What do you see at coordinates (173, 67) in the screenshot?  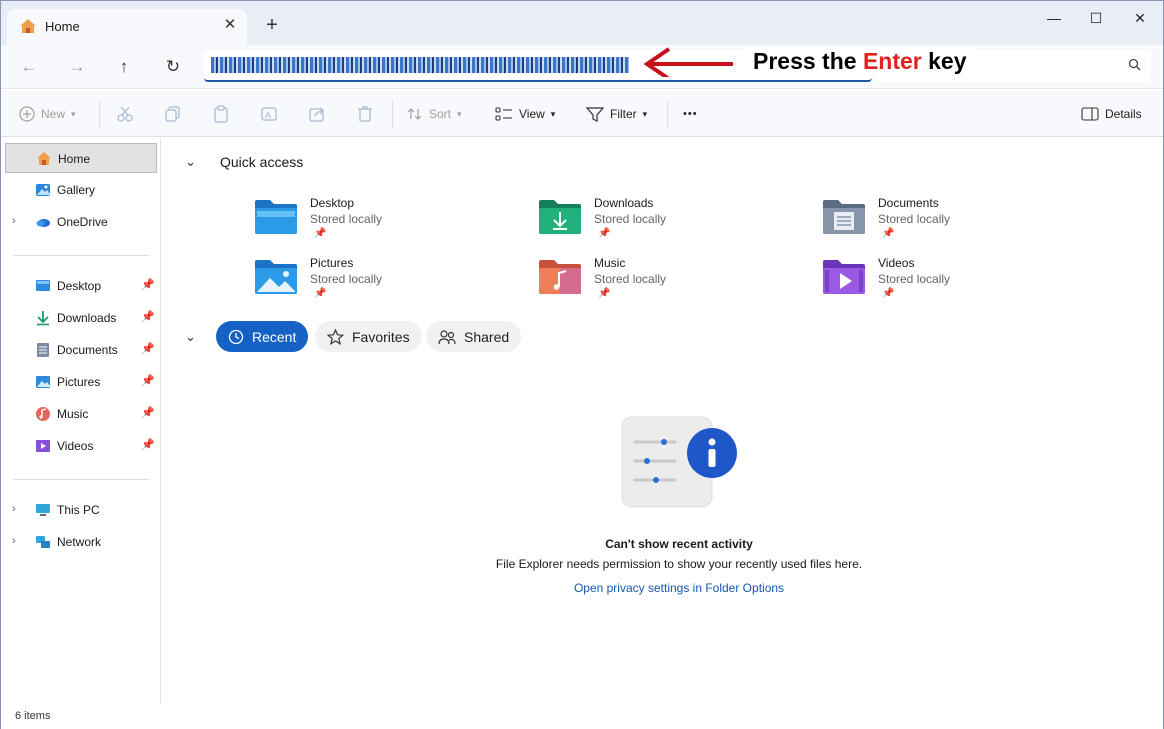 I see `refresh-button: ↻` at bounding box center [173, 67].